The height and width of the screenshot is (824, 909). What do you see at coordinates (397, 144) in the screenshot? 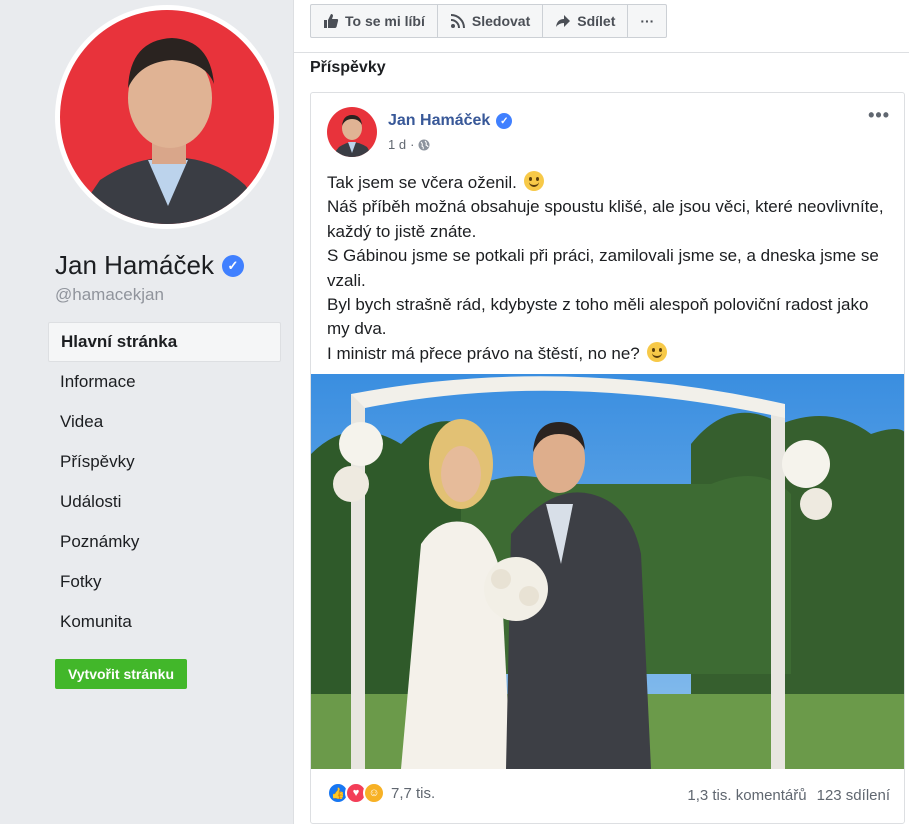
I see `post-timestamp: 1 d` at bounding box center [397, 144].